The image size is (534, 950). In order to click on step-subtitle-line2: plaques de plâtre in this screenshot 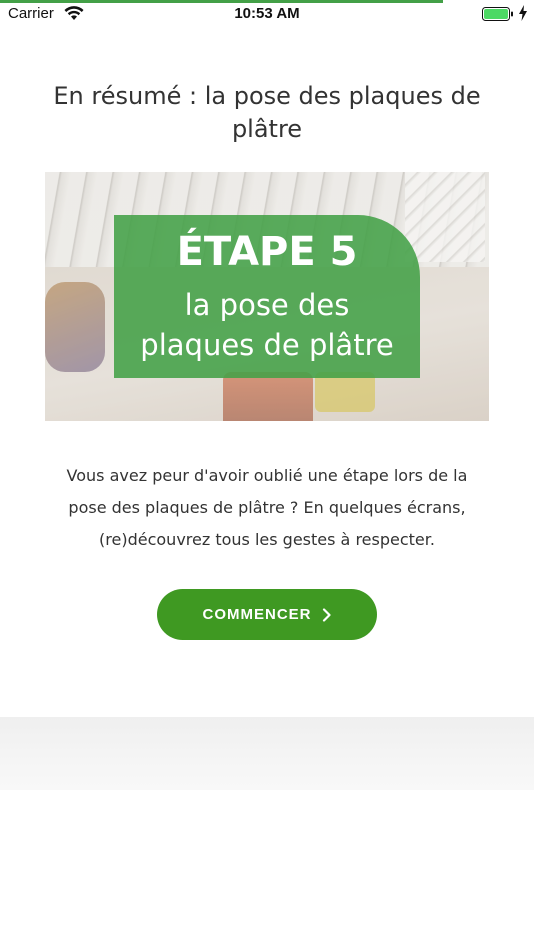, I will do `click(267, 345)`.